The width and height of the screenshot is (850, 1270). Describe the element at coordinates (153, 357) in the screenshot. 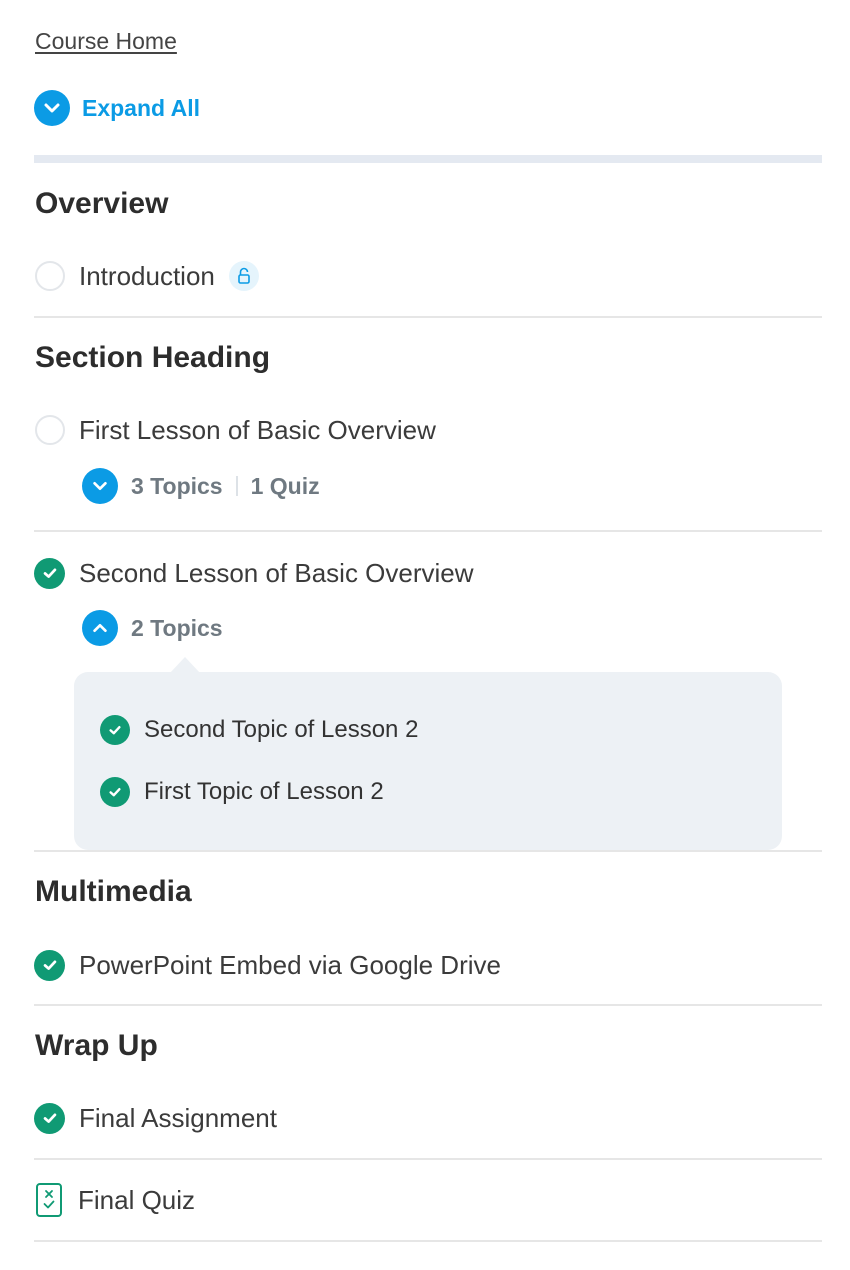

I see `section-heading-section: Section Heading` at that location.